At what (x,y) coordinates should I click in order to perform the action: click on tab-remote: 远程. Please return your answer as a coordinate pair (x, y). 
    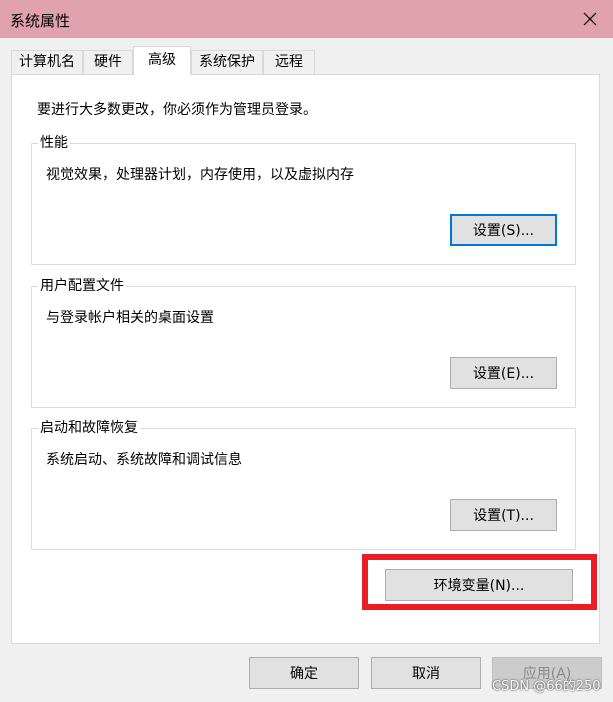
    Looking at the image, I should click on (289, 62).